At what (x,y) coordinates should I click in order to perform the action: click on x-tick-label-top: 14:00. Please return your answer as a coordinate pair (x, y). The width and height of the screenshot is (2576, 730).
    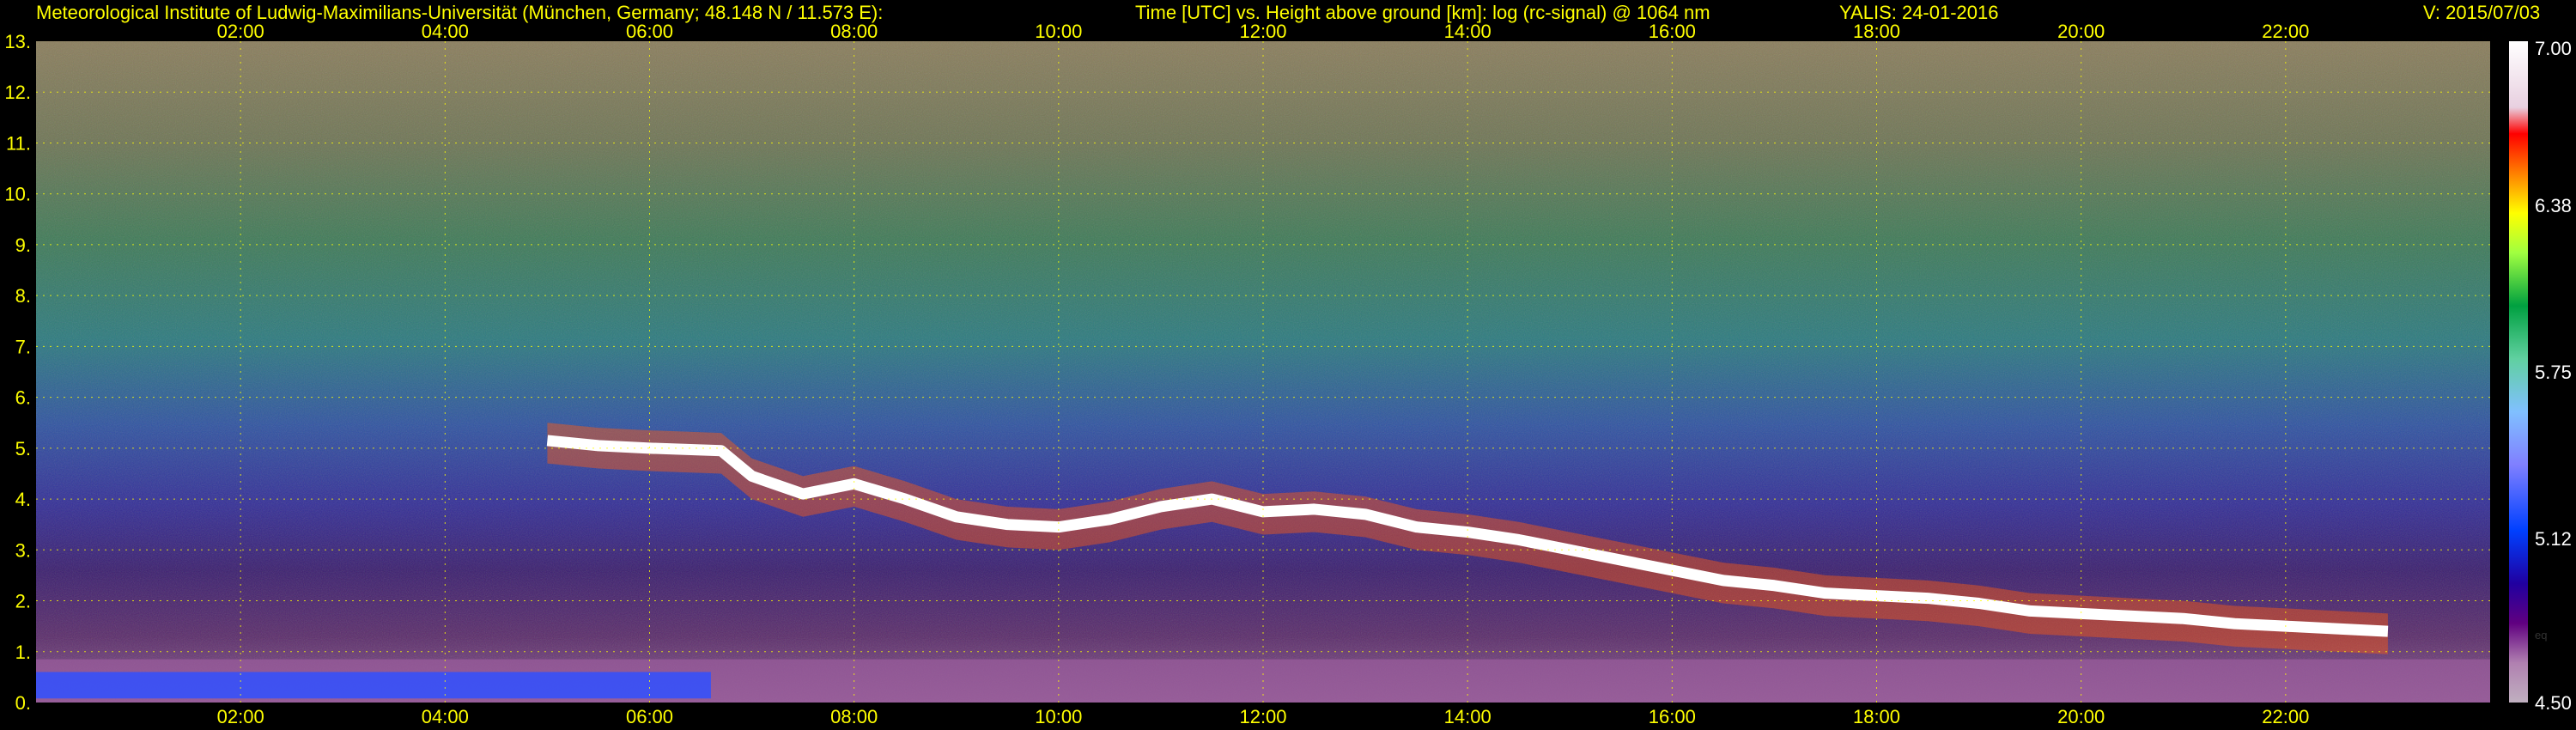
    Looking at the image, I should click on (1468, 31).